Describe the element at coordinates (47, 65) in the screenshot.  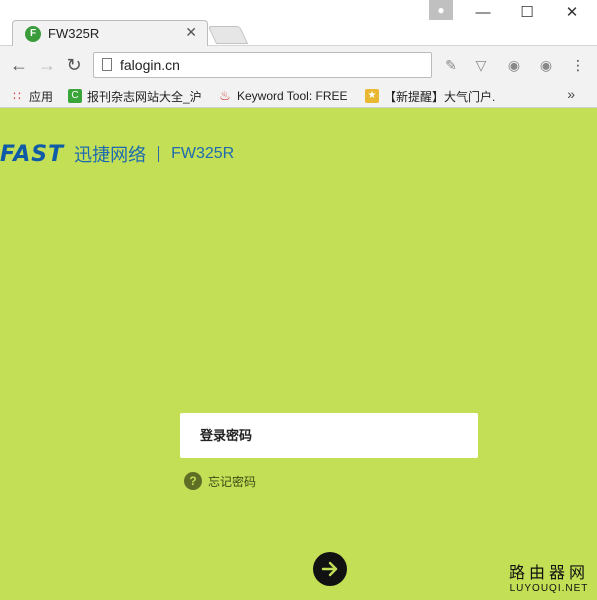
I see `forward-icon: →` at that location.